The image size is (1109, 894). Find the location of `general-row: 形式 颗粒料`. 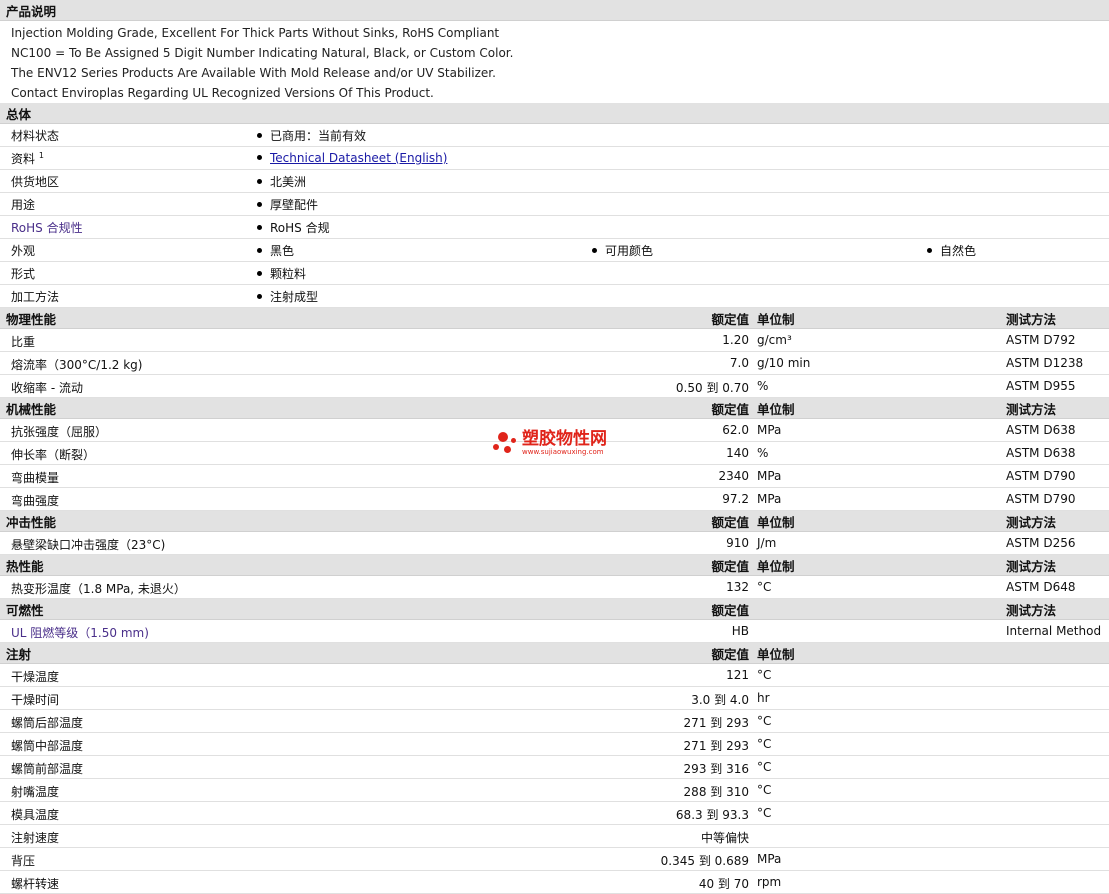

general-row: 形式 颗粒料 is located at coordinates (554, 273).